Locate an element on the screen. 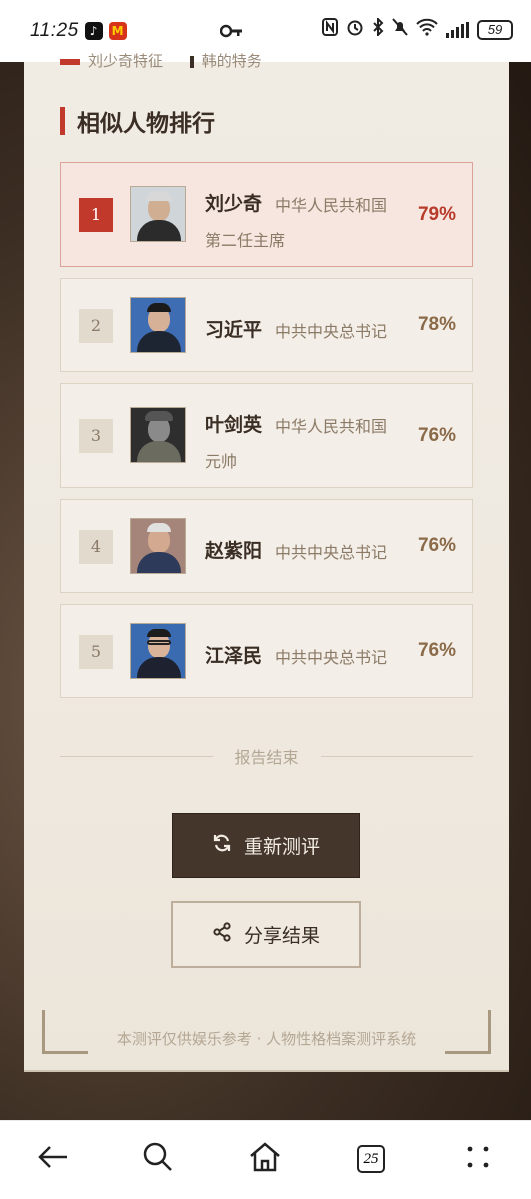  tiktok-icon: ♪ is located at coordinates (93, 31).